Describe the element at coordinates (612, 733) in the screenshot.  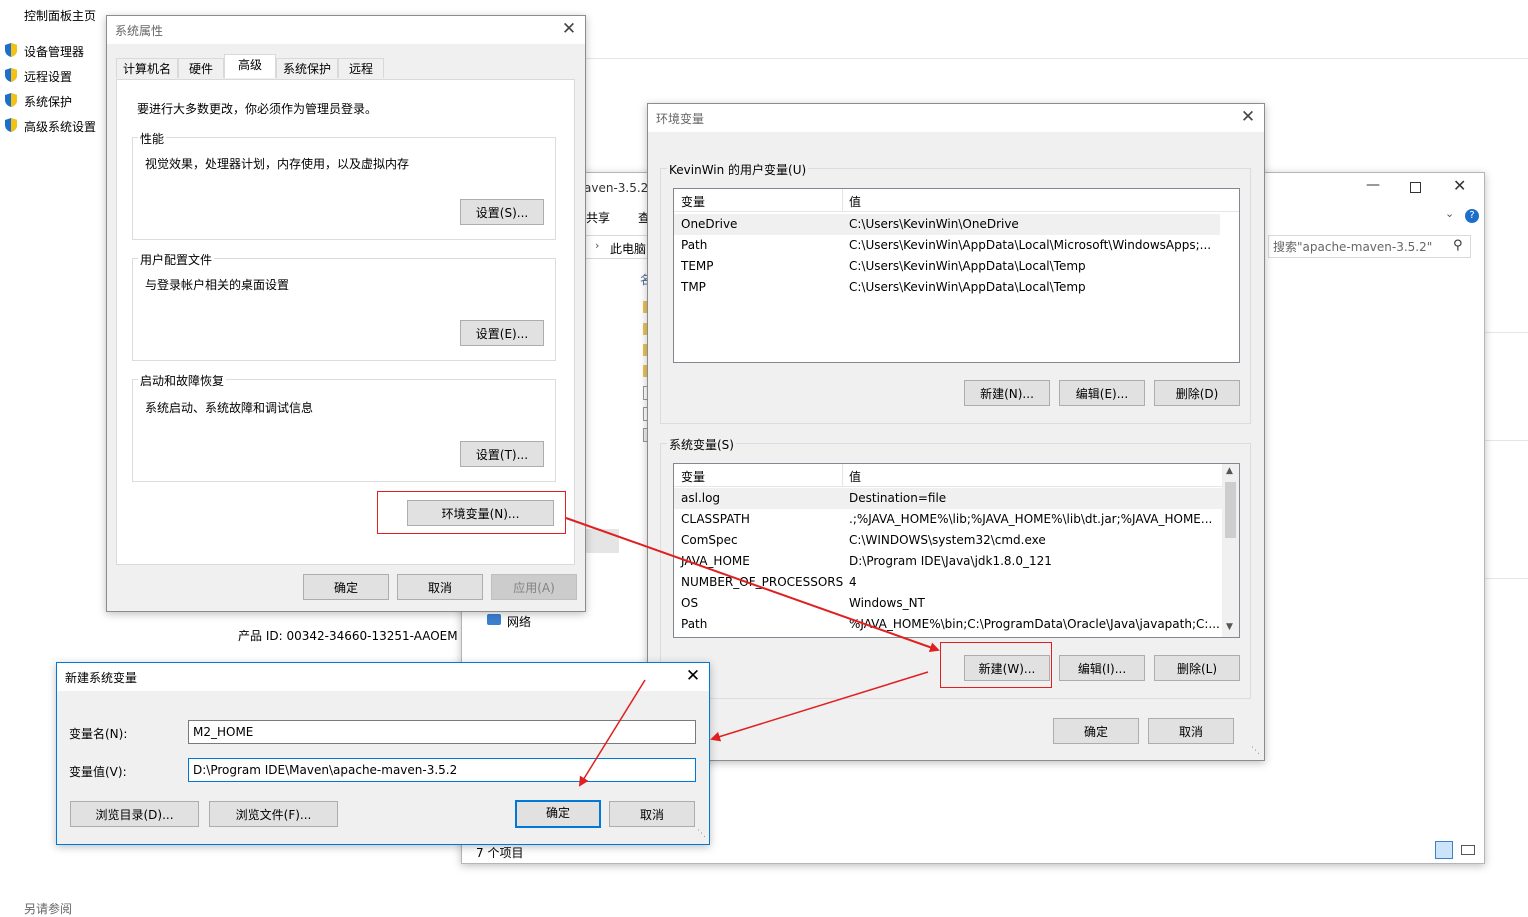
I see `arrow-to-ok` at that location.